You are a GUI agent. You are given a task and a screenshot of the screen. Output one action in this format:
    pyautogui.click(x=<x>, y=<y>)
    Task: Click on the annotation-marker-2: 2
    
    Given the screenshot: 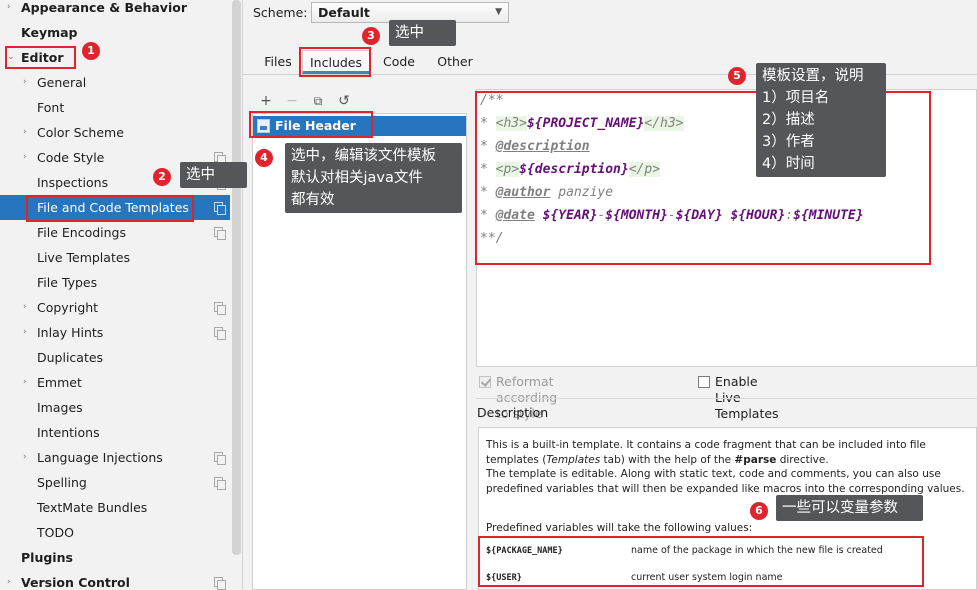 What is the action you would take?
    pyautogui.click(x=162, y=177)
    